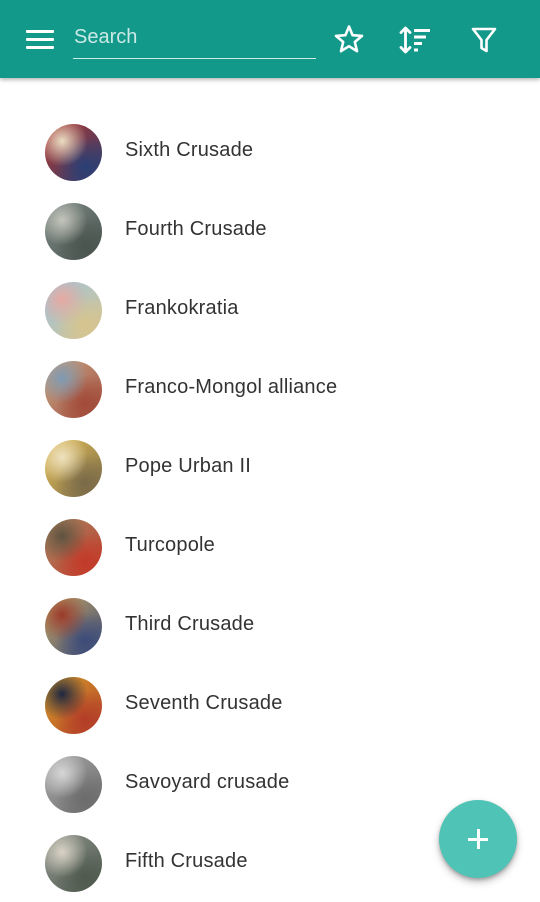  Describe the element at coordinates (190, 624) in the screenshot. I see `list-item-label: Third Crusade` at that location.